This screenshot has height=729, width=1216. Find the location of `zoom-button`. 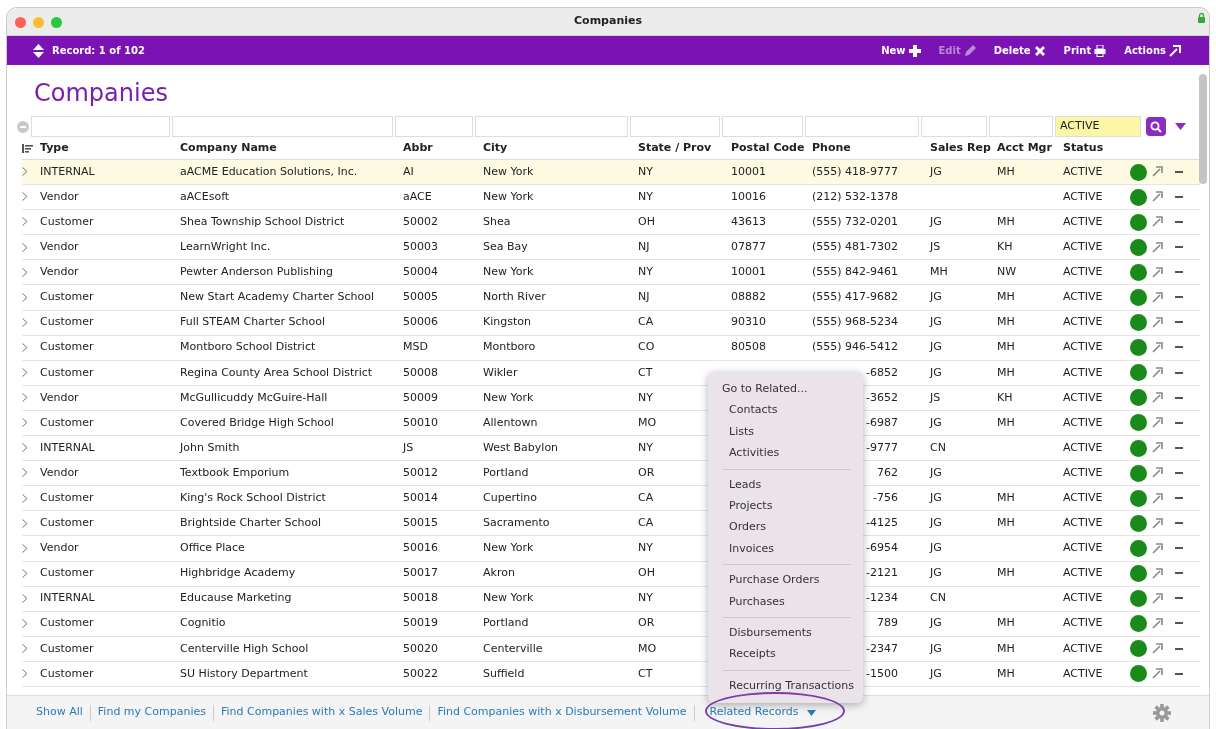

zoom-button is located at coordinates (56, 22).